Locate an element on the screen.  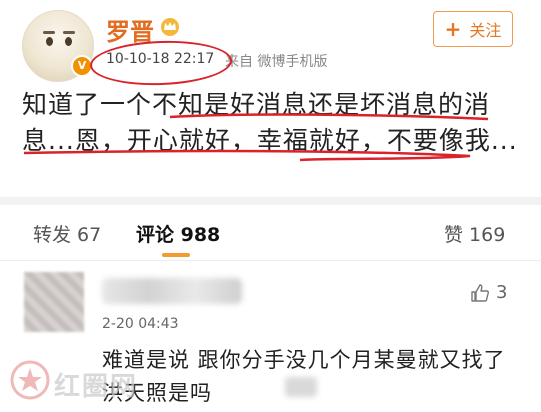
follow-button: + 关注 is located at coordinates (473, 29).